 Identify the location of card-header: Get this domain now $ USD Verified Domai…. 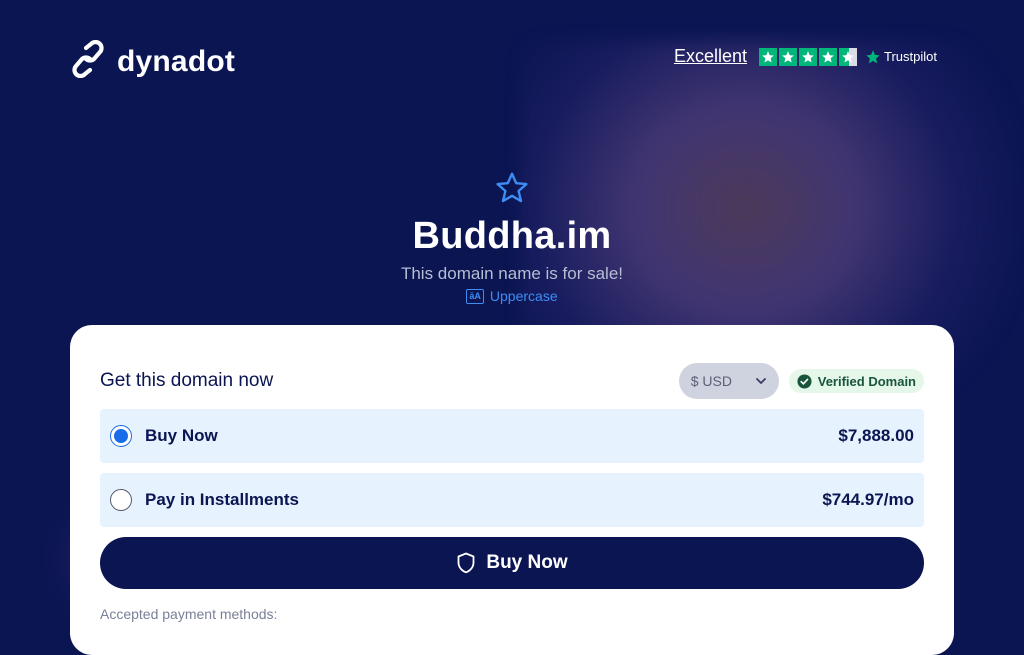
(512, 381).